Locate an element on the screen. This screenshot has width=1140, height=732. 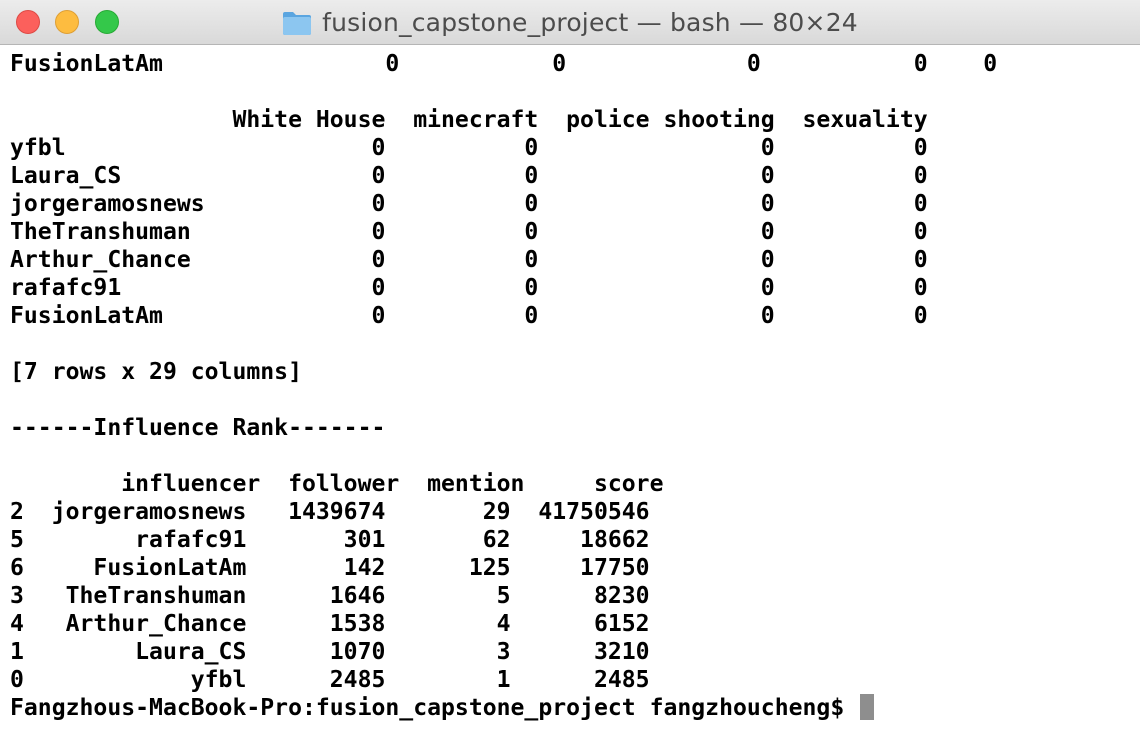
table-size-summary: [7 rows x 29 columns] is located at coordinates (156, 372).